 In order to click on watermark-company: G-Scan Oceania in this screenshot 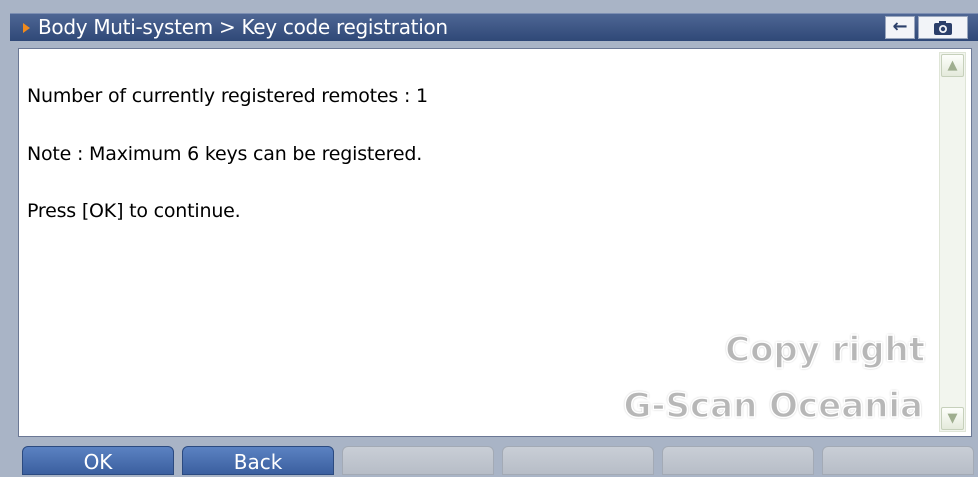, I will do `click(773, 406)`.